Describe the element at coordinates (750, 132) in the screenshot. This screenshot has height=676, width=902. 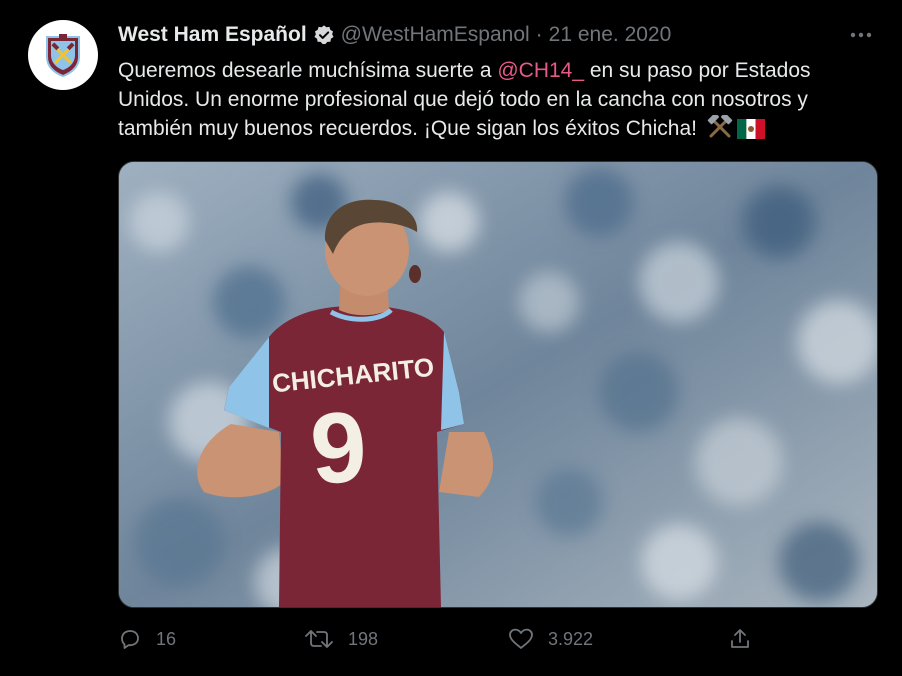
I see `mexico-flag-emoji` at that location.